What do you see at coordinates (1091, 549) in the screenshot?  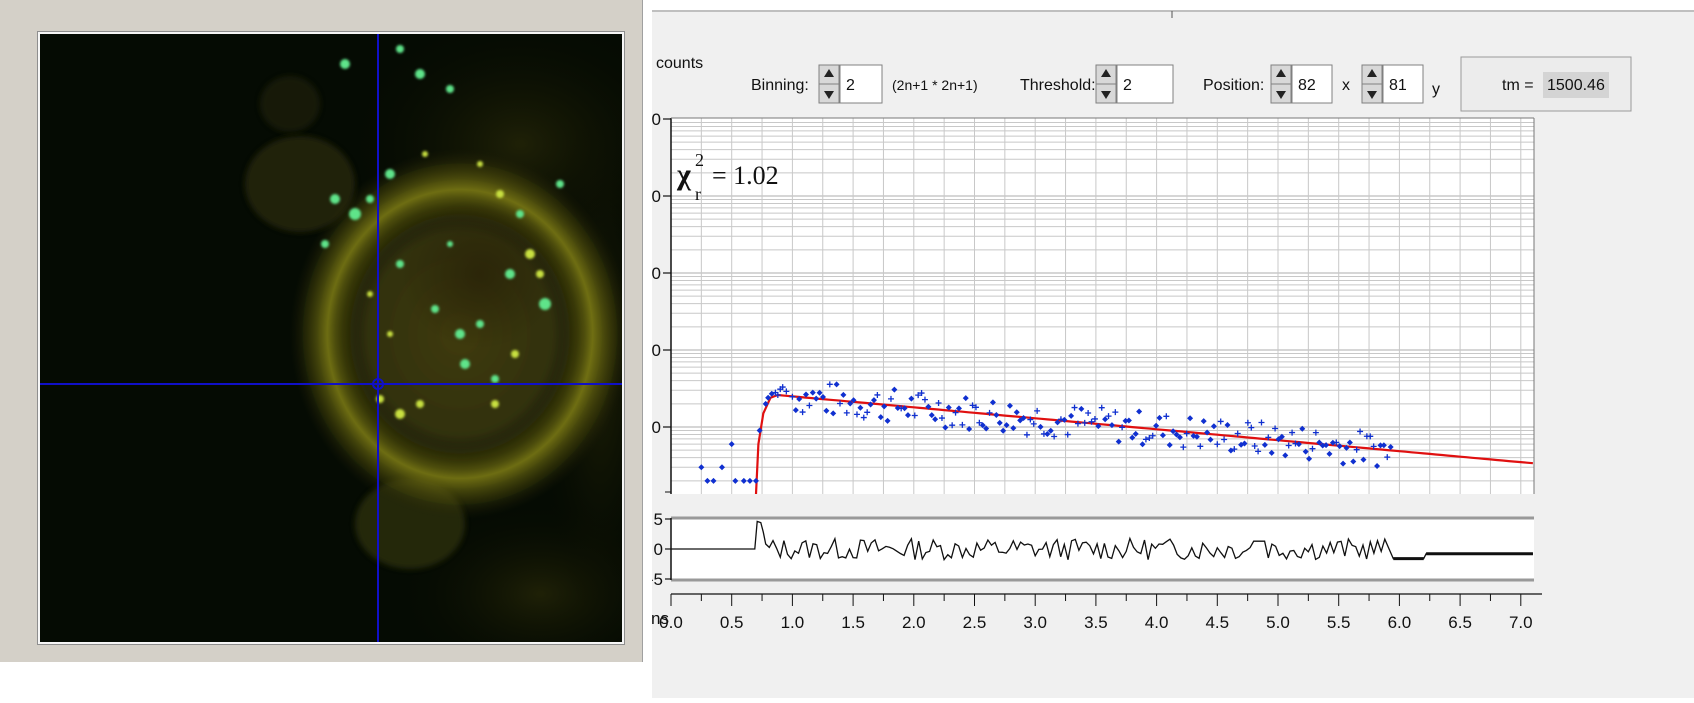 I see `residual-plot: 5 0 -5` at bounding box center [1091, 549].